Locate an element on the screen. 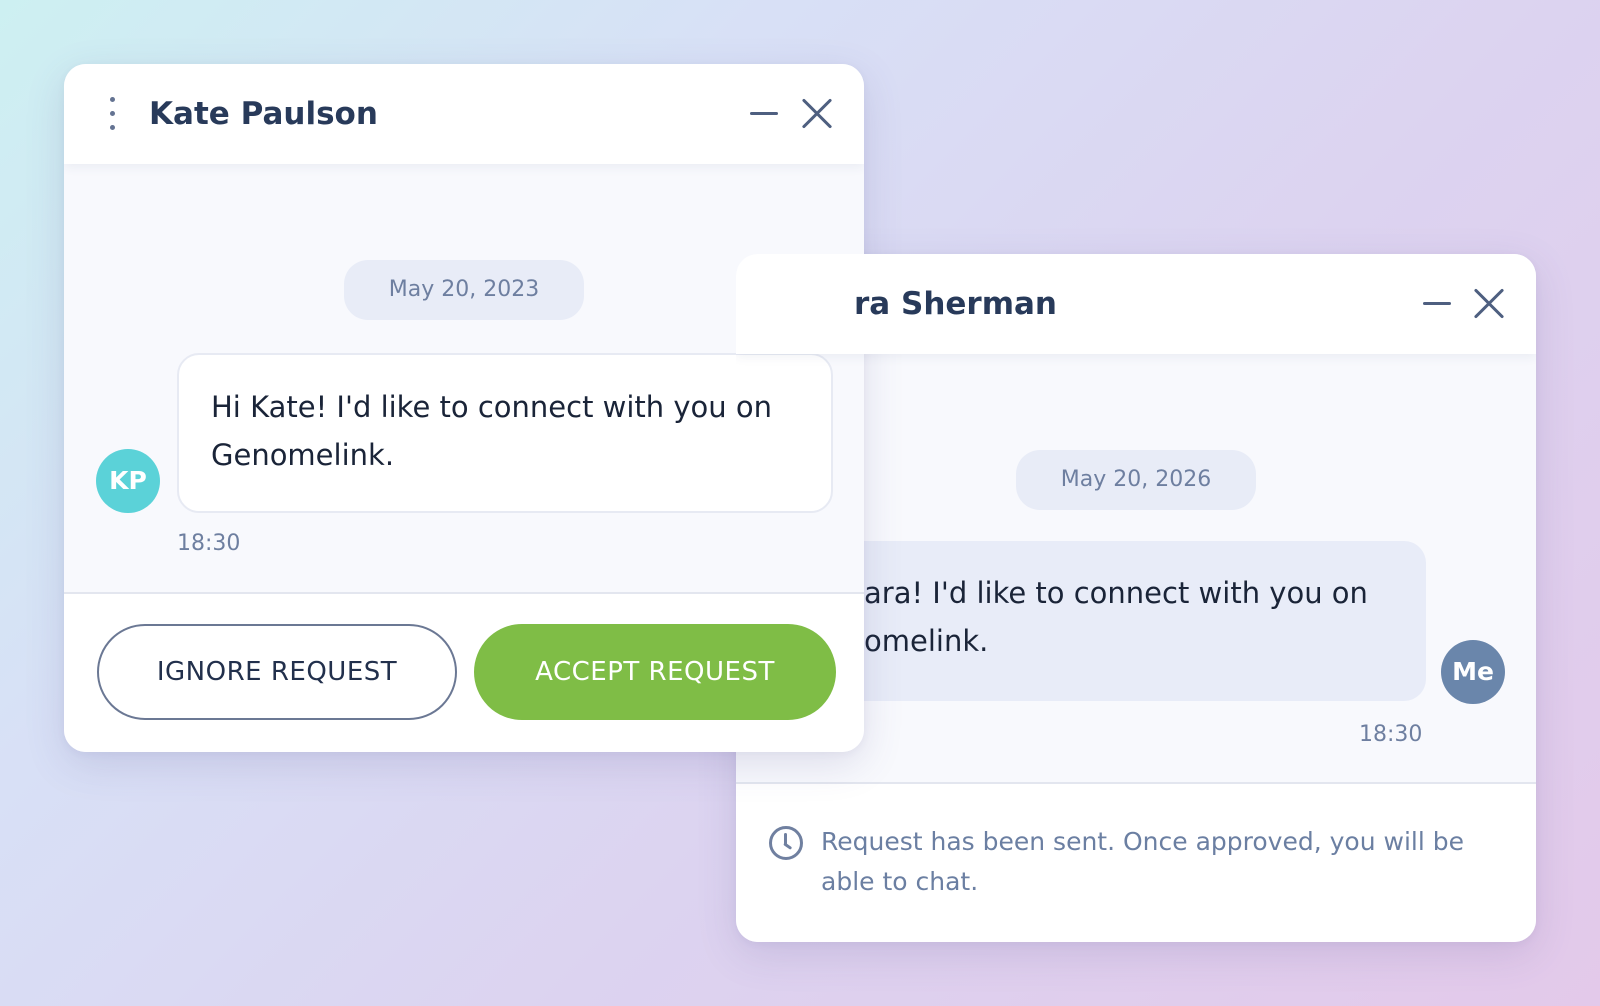 Image resolution: width=1600 pixels, height=1006 pixels. date-separator: May 20, 2026 is located at coordinates (1136, 480).